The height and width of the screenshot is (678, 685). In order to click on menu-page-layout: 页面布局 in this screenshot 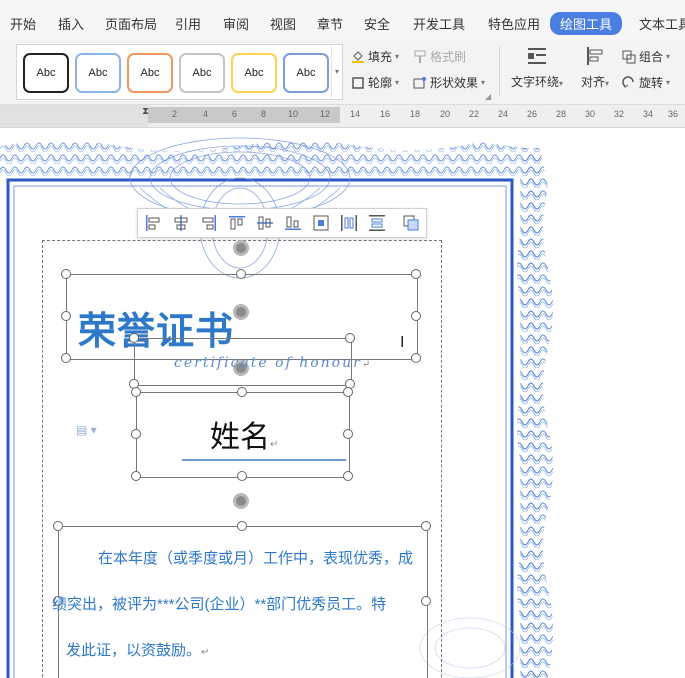, I will do `click(131, 23)`.